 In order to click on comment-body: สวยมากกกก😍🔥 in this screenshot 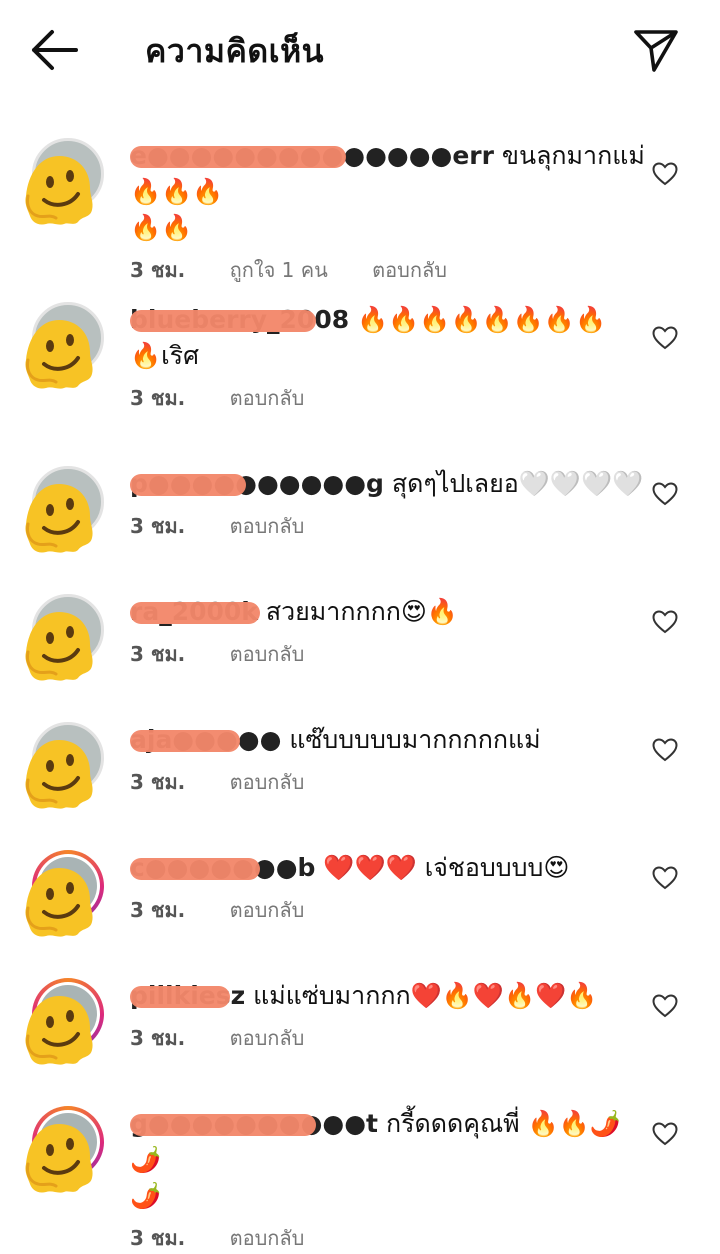, I will do `click(362, 611)`.